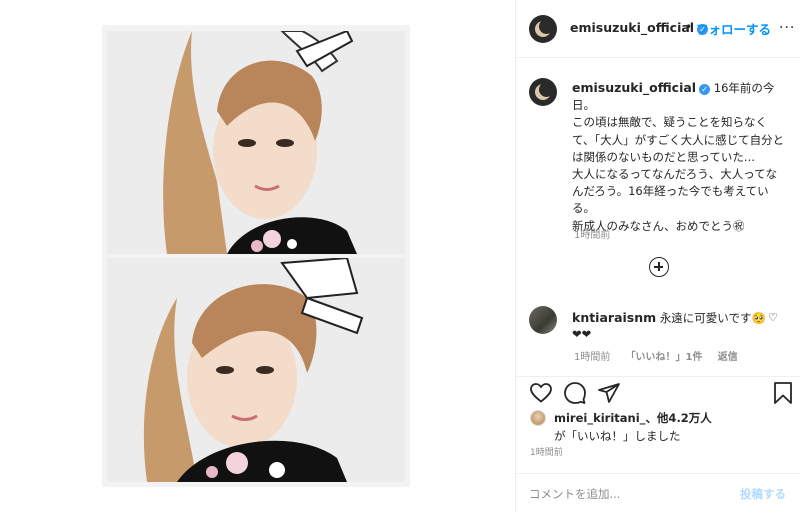 The width and height of the screenshot is (800, 513). Describe the element at coordinates (575, 393) in the screenshot. I see `comment-bubble-icon` at that location.